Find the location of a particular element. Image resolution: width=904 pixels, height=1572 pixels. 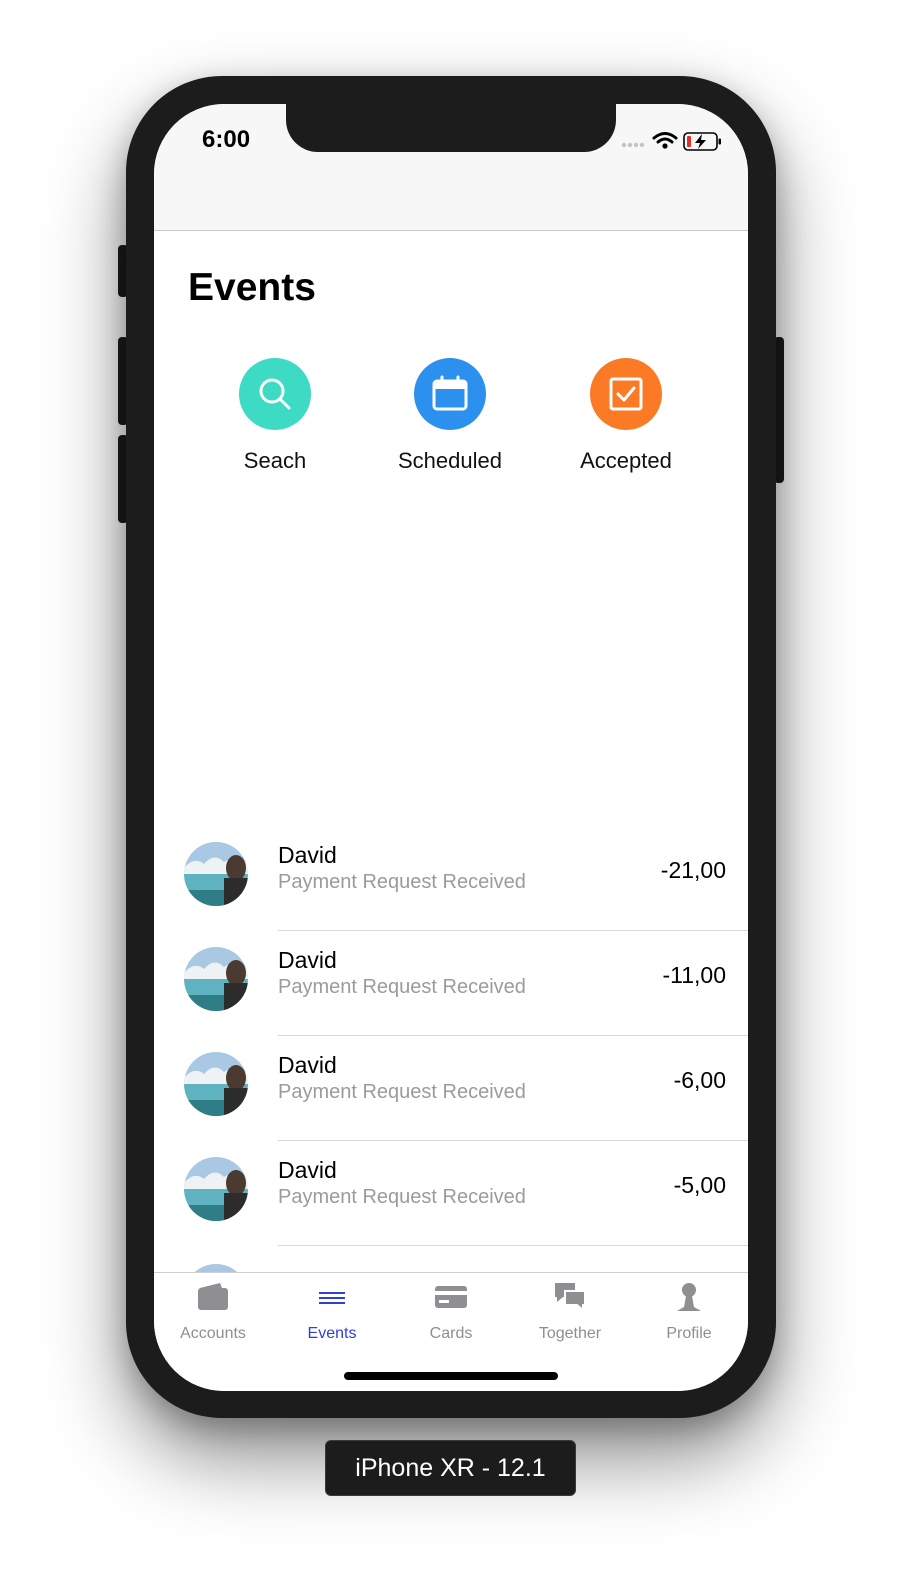

tab-together: Together is located at coordinates (570, 1311).